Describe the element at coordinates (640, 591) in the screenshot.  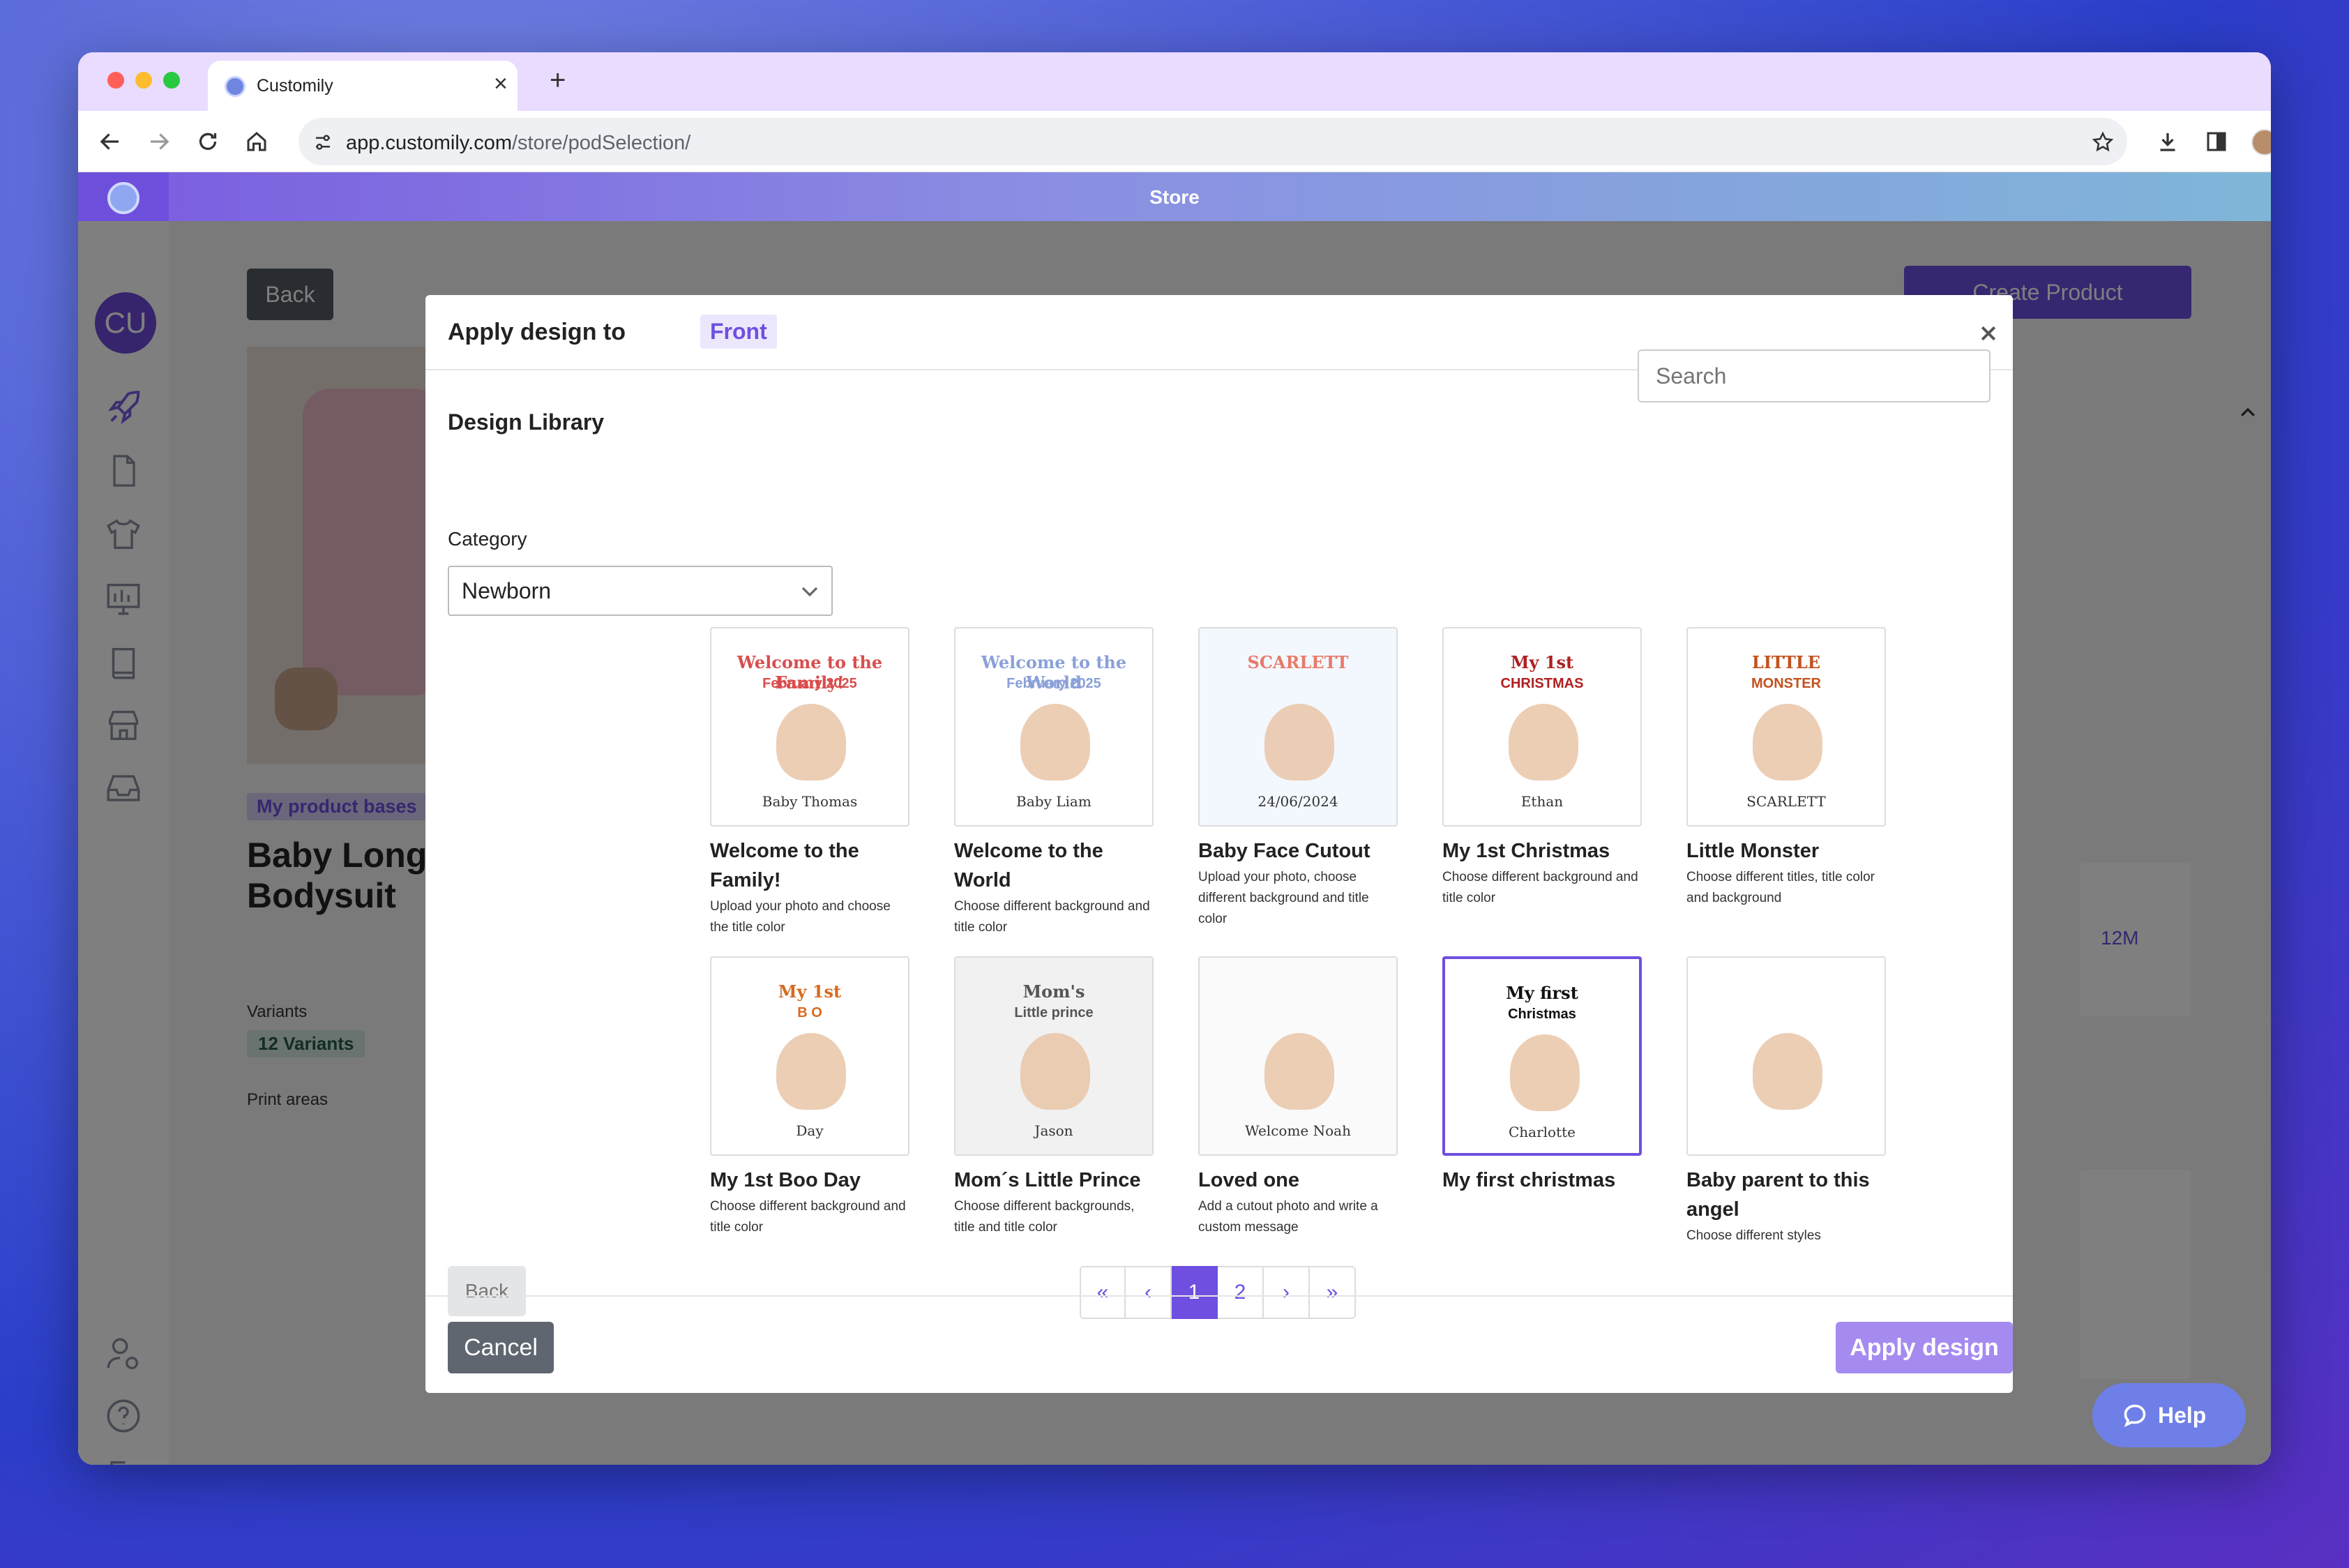
I see `category-select: Newborn` at that location.